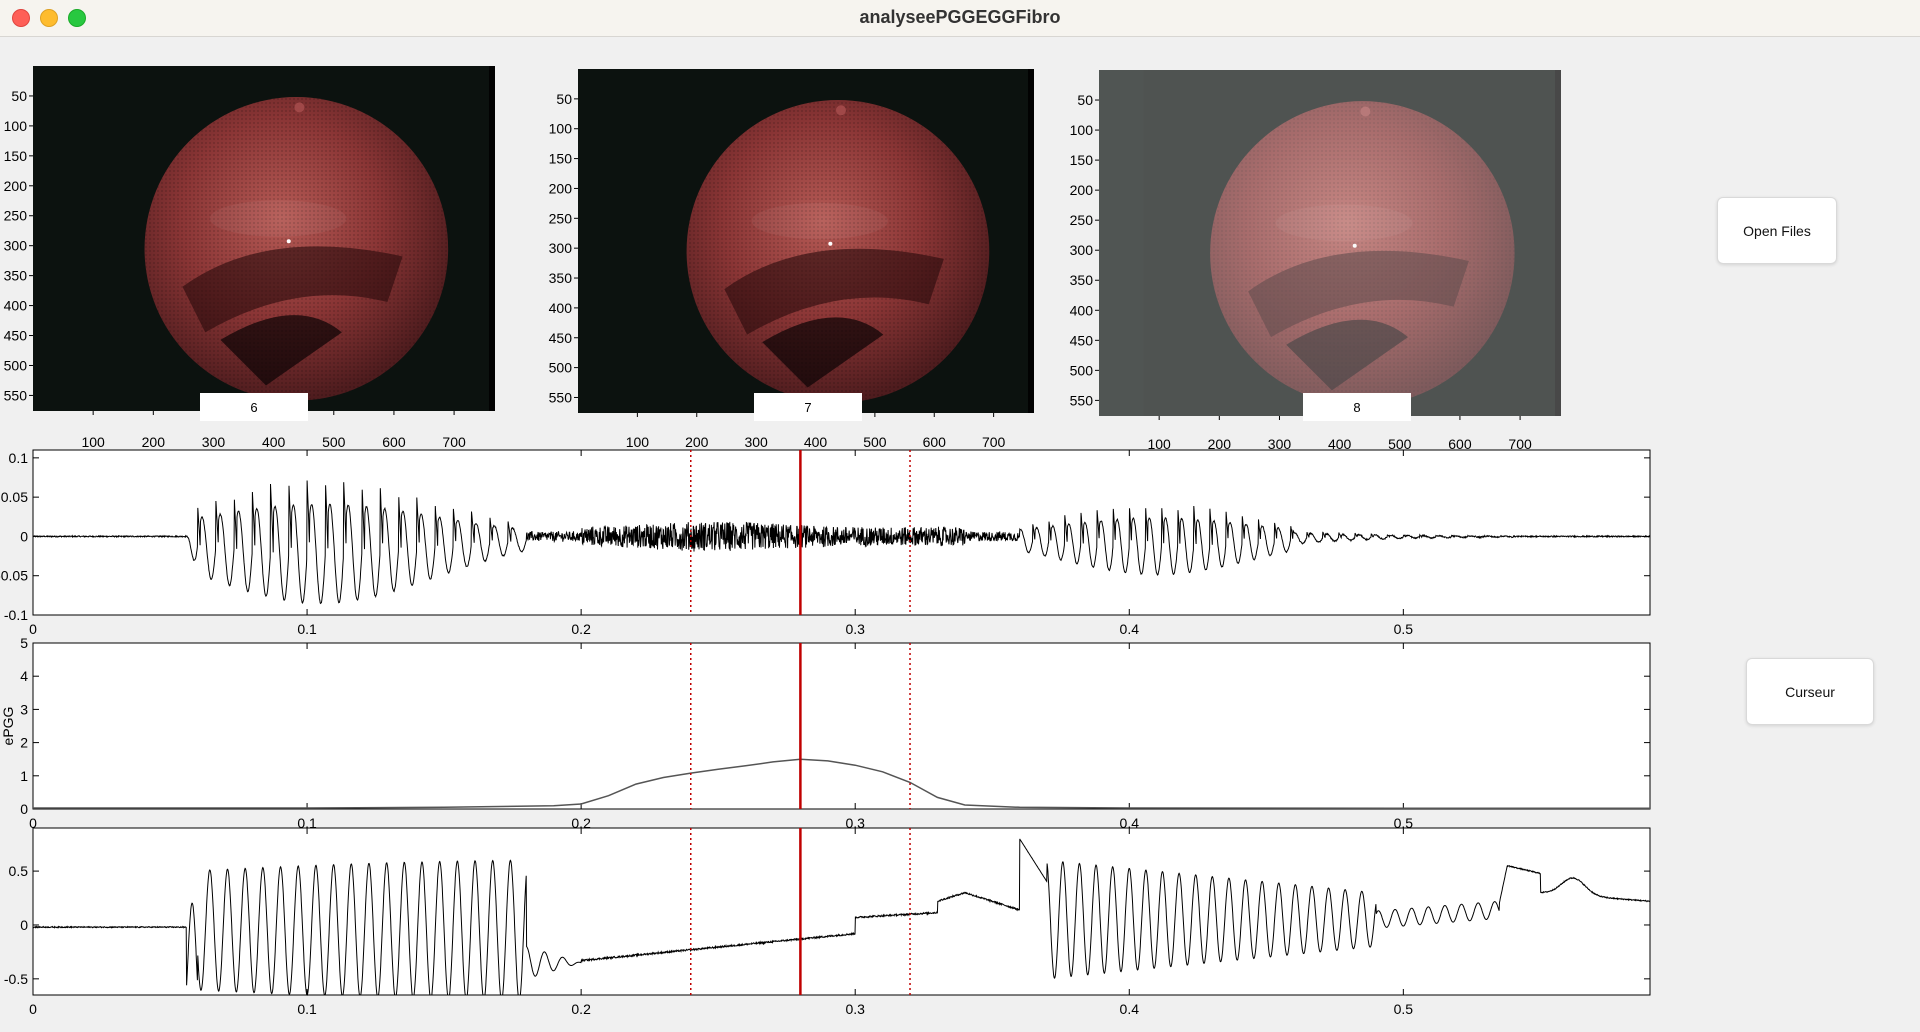  I want to click on frame-7-image, so click(806, 241).